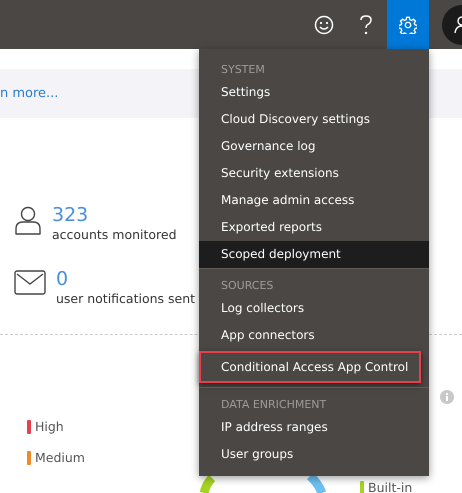  Describe the element at coordinates (314, 92) in the screenshot. I see `menu-item: Settings` at that location.